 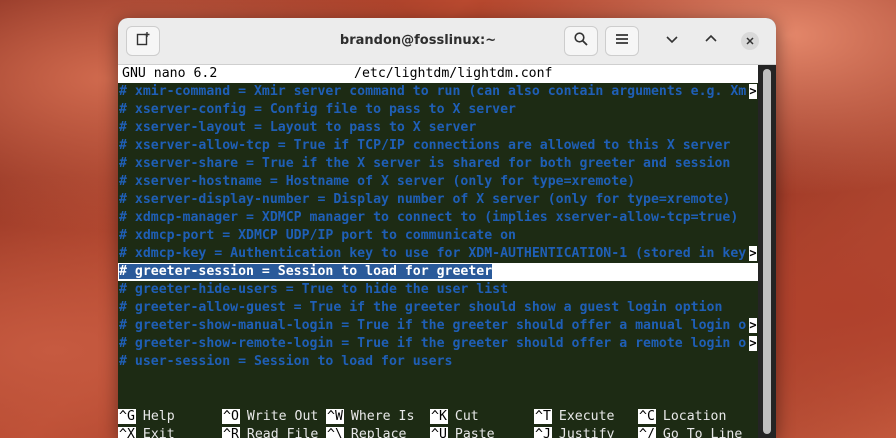 I want to click on scrollbar-thumb, so click(x=767, y=251).